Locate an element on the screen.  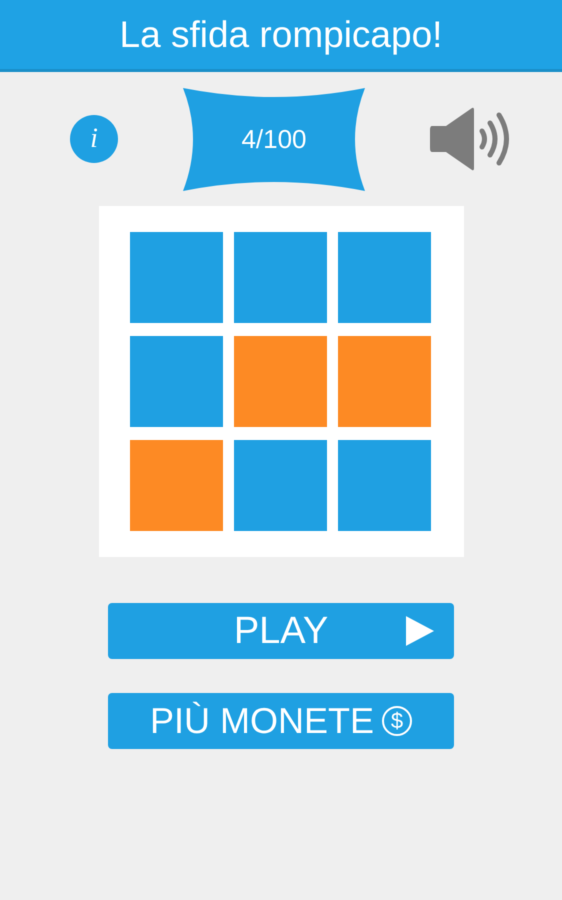
coin-icon: $ is located at coordinates (397, 721).